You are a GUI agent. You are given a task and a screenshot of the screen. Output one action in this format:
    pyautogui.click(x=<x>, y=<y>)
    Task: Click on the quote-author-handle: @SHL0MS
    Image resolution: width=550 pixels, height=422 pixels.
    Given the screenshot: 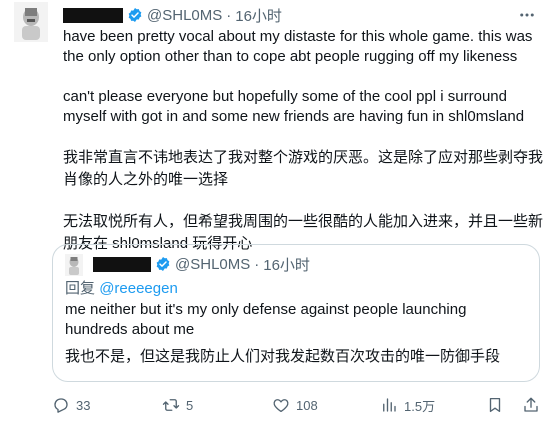 What is the action you would take?
    pyautogui.click(x=212, y=264)
    